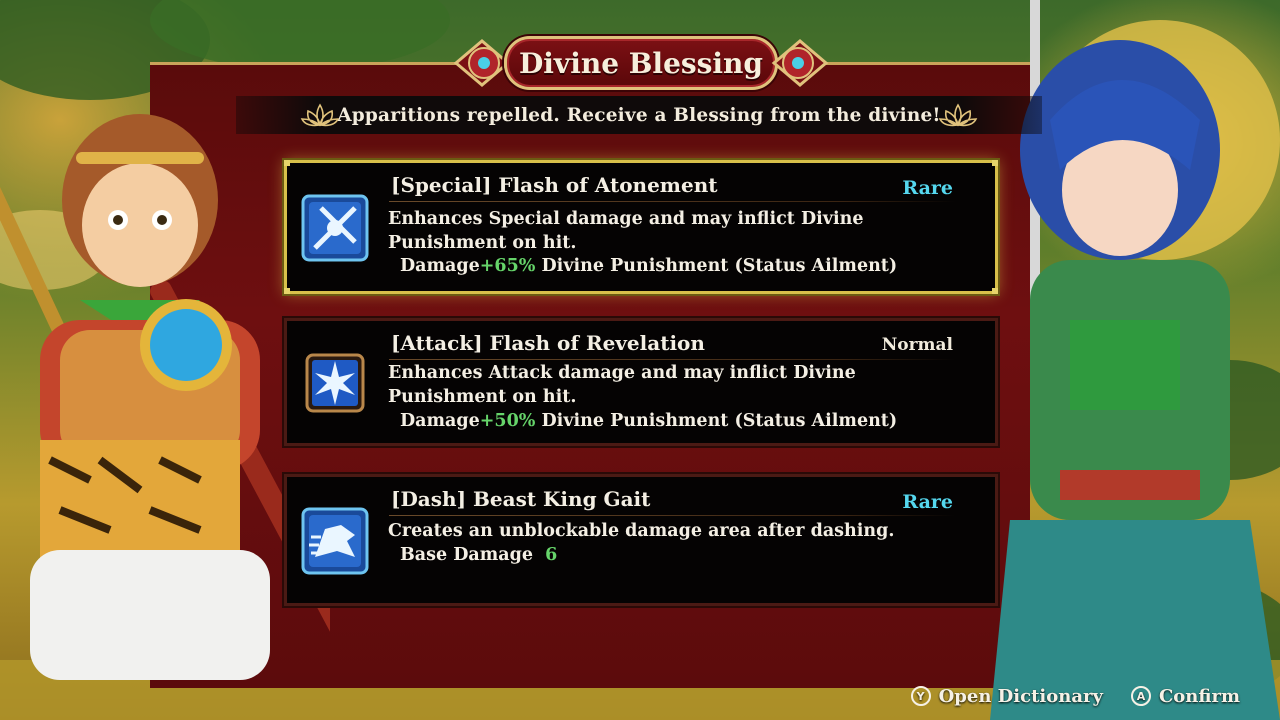 This screenshot has width=1280, height=720. What do you see at coordinates (335, 541) in the screenshot?
I see `dash-beast-icon` at bounding box center [335, 541].